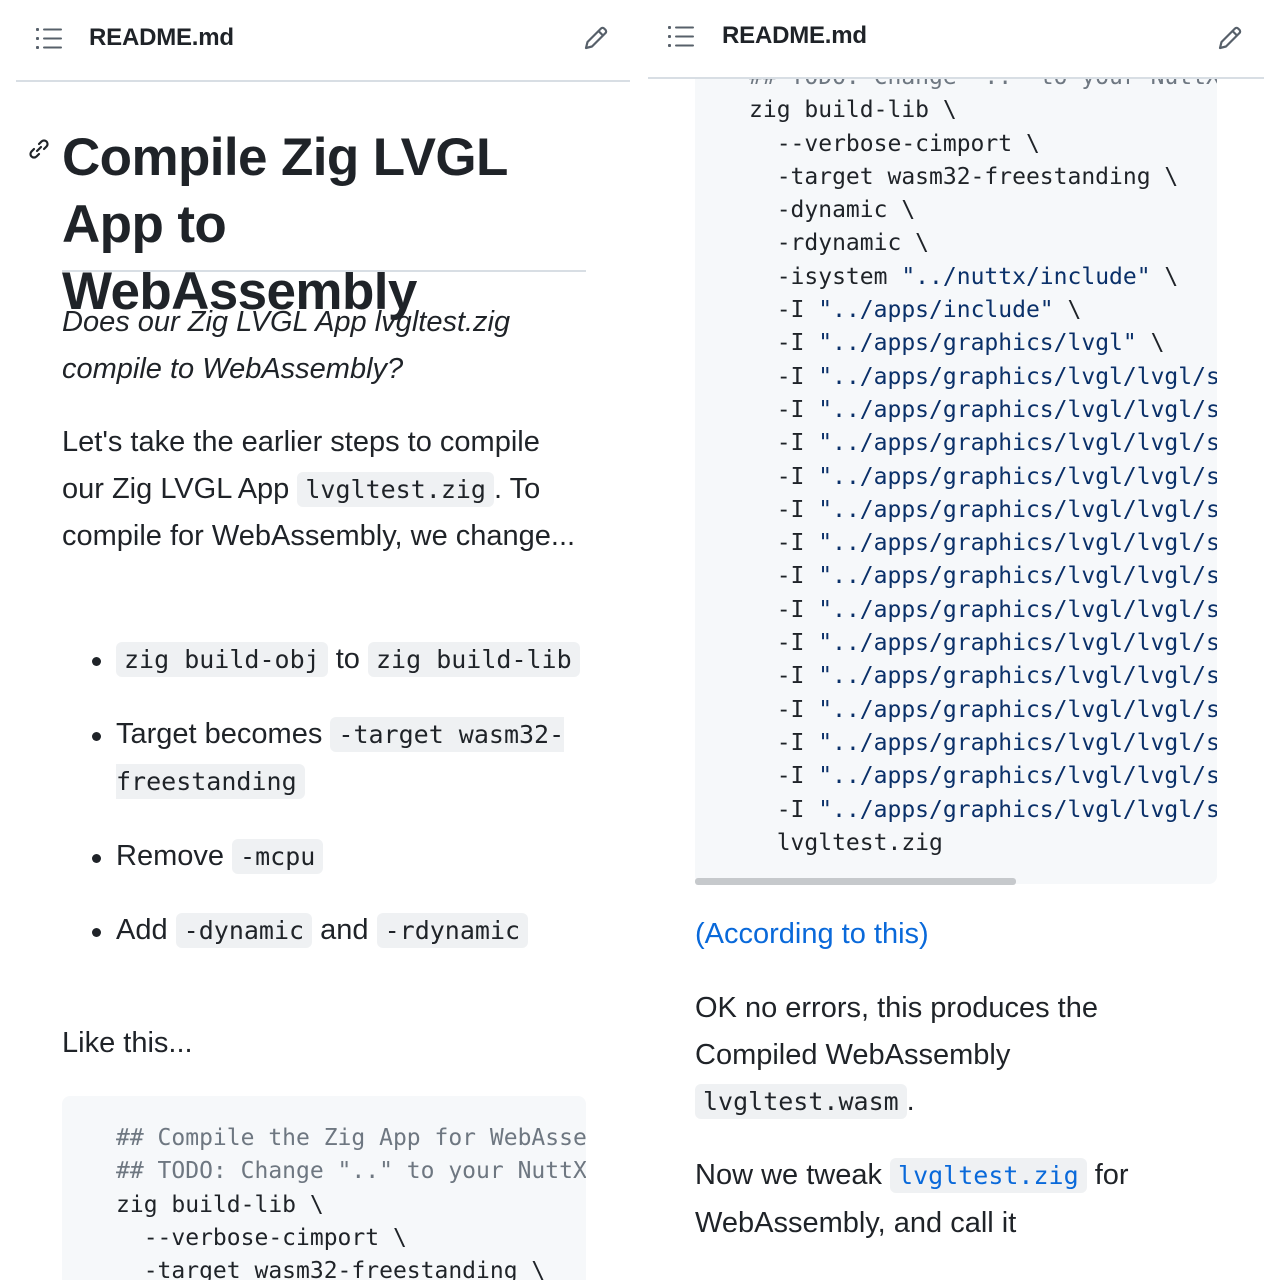 The image size is (1280, 1280). What do you see at coordinates (344, 930) in the screenshot?
I see `list-text: and` at bounding box center [344, 930].